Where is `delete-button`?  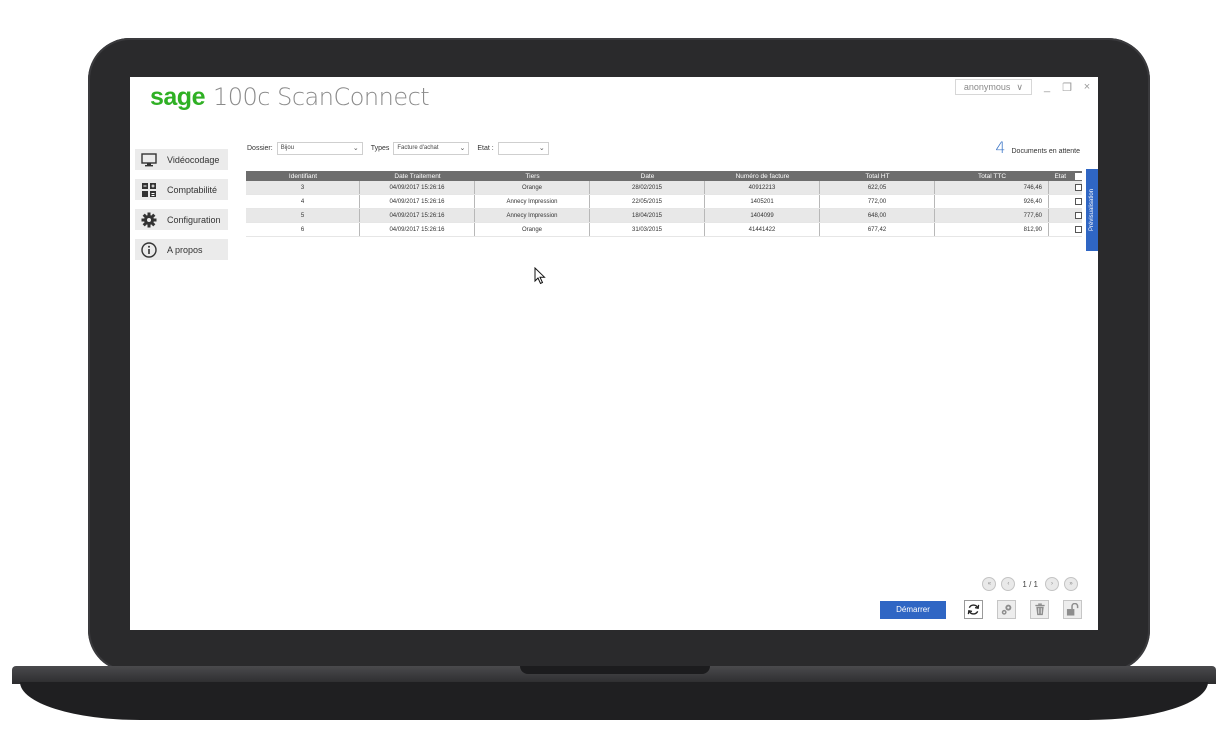 delete-button is located at coordinates (1039, 609).